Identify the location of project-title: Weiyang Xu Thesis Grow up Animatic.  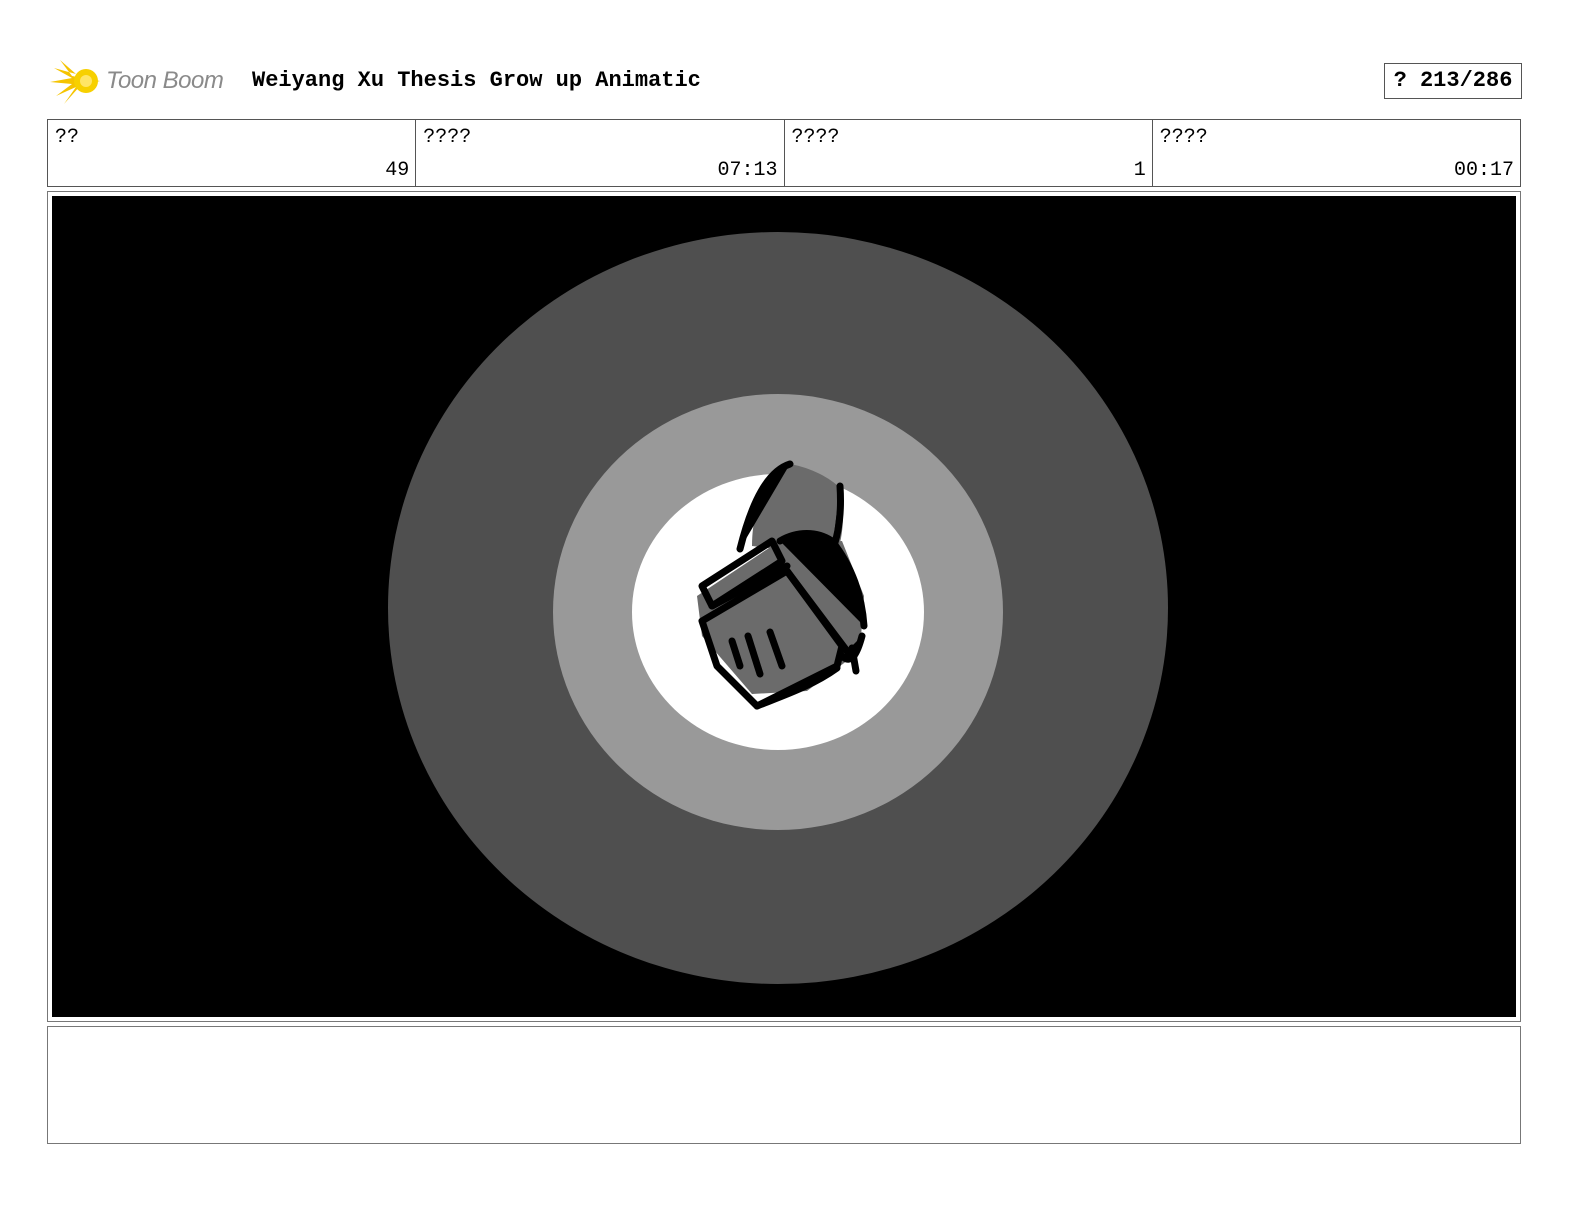
(476, 80).